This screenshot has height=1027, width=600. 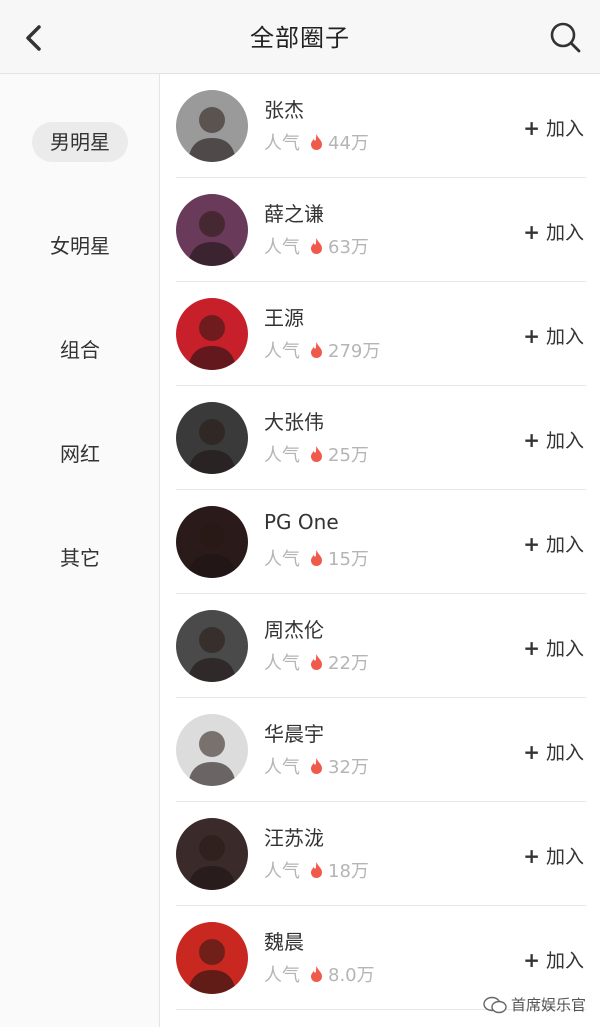 What do you see at coordinates (495, 1004) in the screenshot?
I see `wechat-icon` at bounding box center [495, 1004].